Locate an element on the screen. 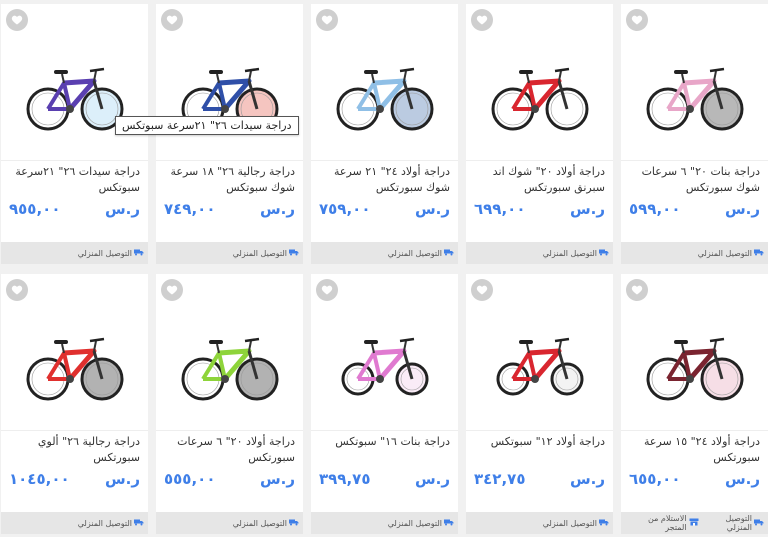 This screenshot has height=537, width=768. title-tooltip: دراجة سيدات ٢٦" ٢١سرعة سبوتكس is located at coordinates (207, 125).